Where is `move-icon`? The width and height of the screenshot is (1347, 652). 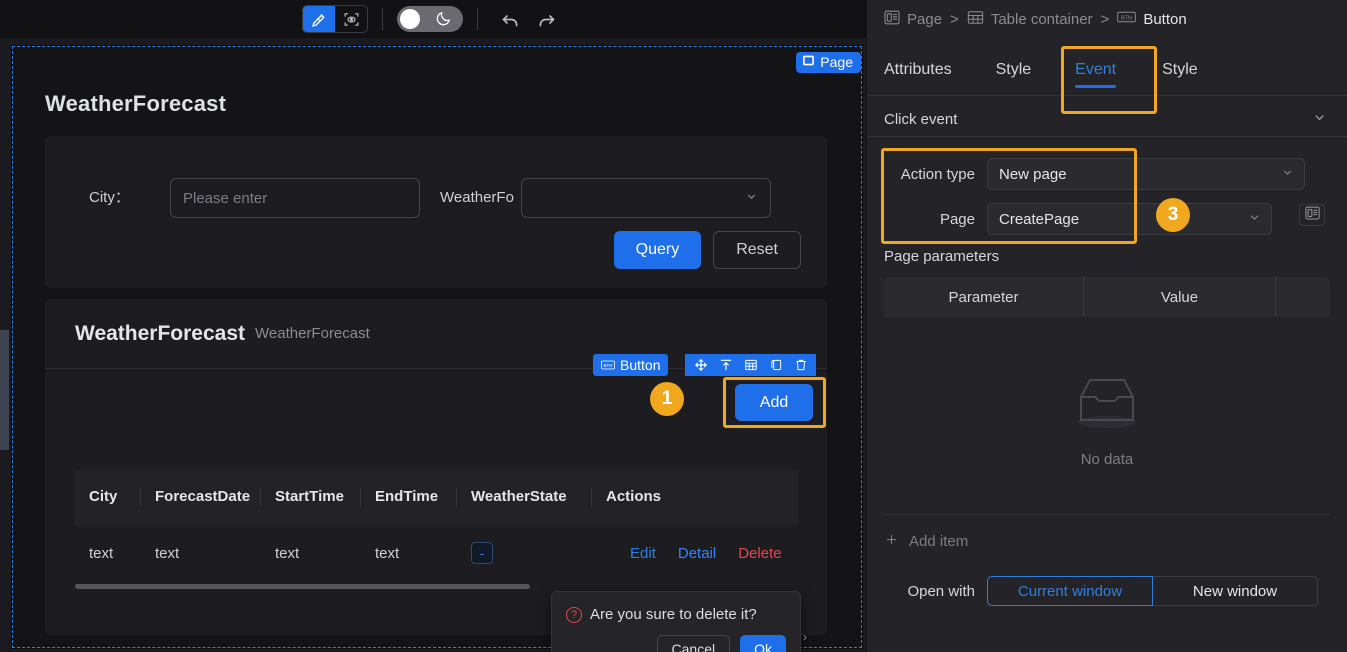
move-icon is located at coordinates (700, 365).